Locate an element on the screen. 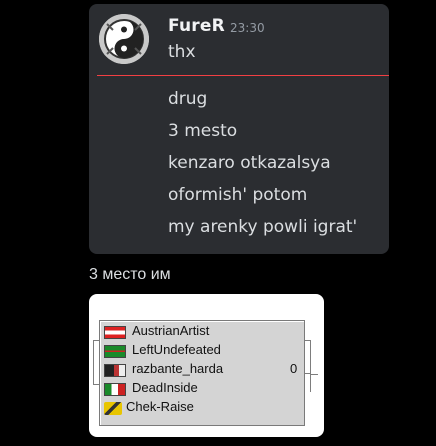  team-name: razbante_harda is located at coordinates (178, 368).